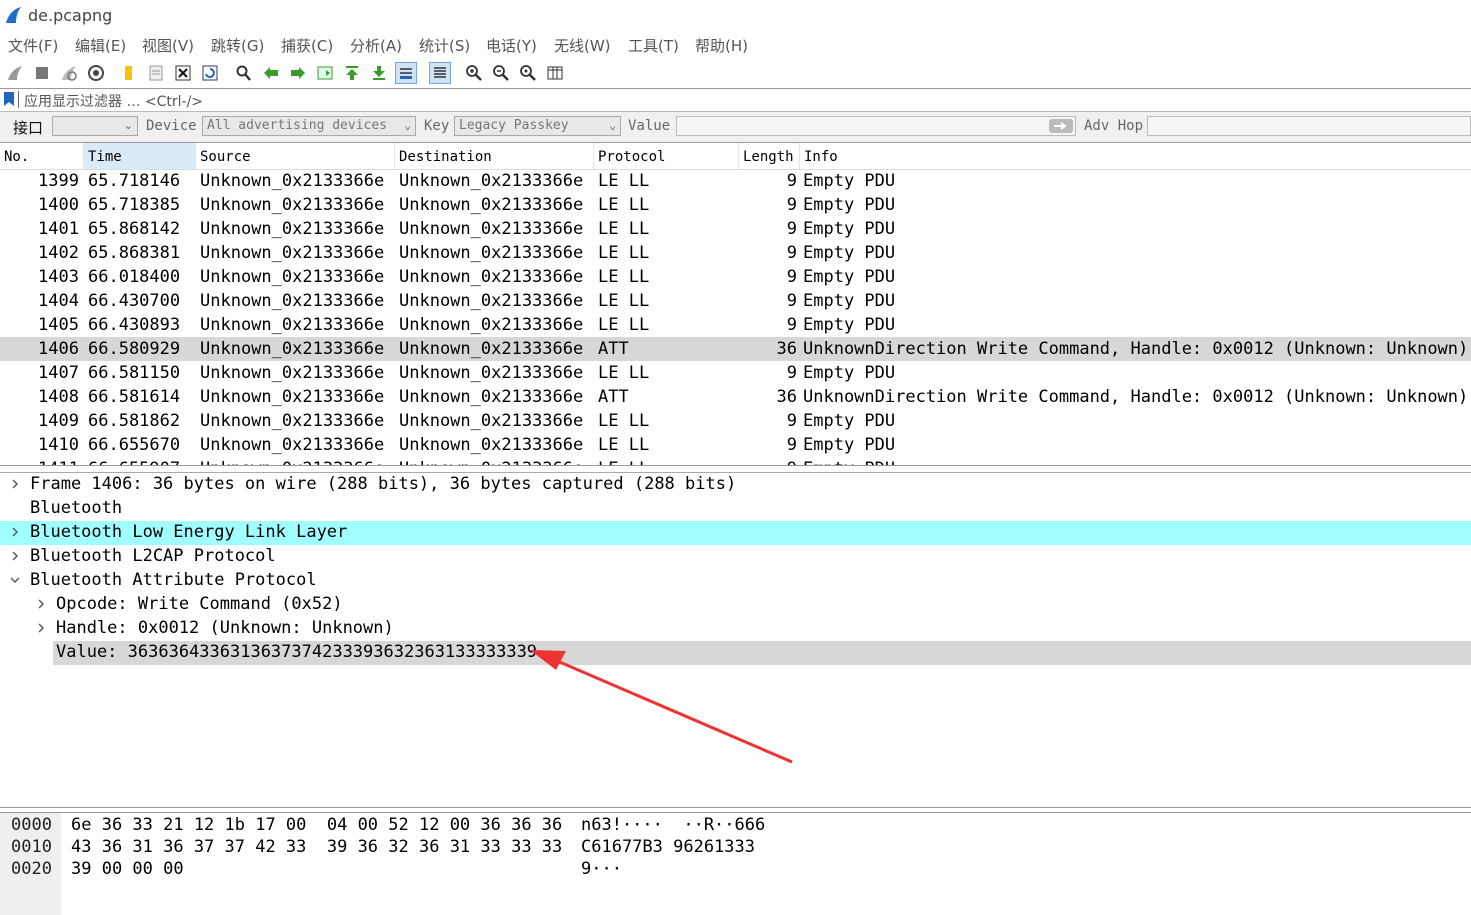  What do you see at coordinates (352, 73) in the screenshot?
I see `first-packet-icon` at bounding box center [352, 73].